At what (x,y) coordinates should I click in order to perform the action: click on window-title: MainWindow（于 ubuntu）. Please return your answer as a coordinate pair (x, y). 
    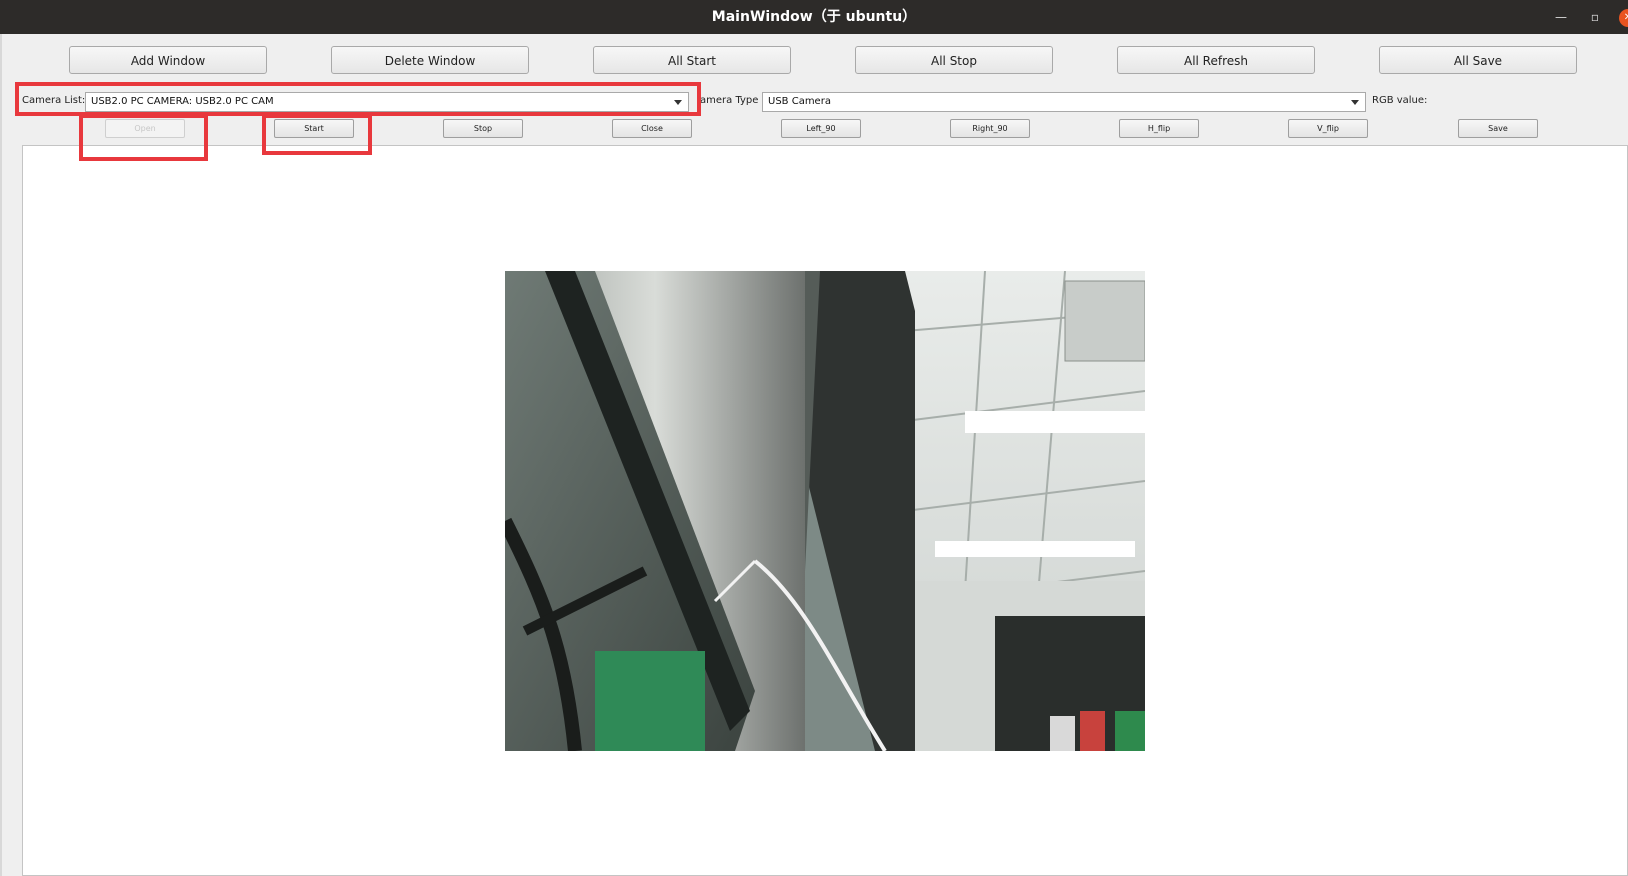
    Looking at the image, I should click on (814, 17).